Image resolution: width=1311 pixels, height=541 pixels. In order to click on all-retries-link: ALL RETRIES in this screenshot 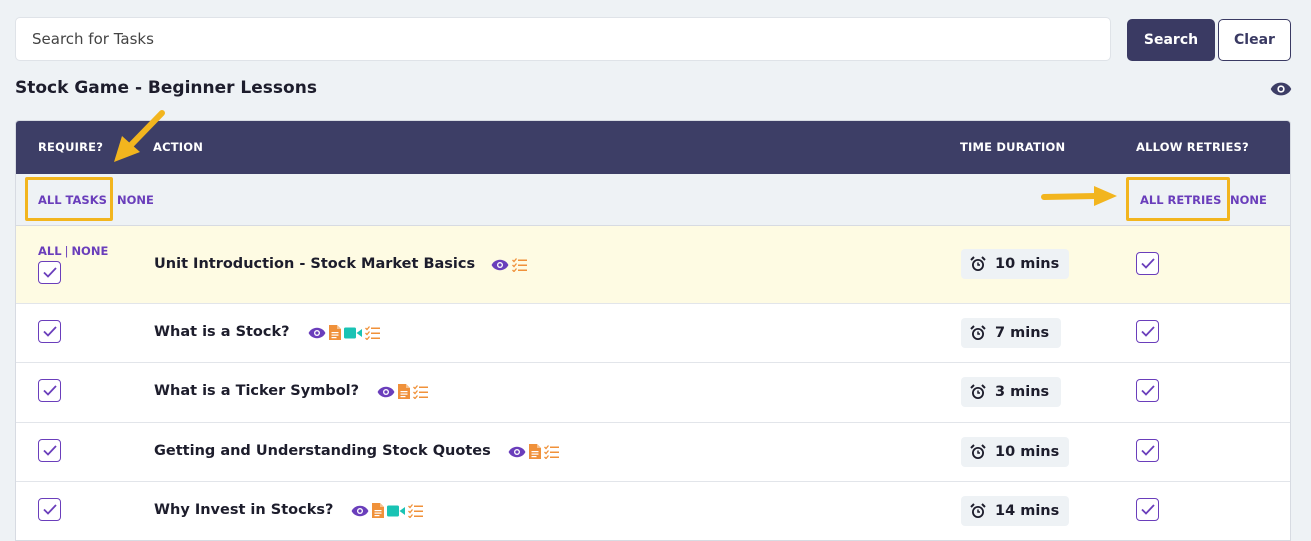, I will do `click(1180, 200)`.